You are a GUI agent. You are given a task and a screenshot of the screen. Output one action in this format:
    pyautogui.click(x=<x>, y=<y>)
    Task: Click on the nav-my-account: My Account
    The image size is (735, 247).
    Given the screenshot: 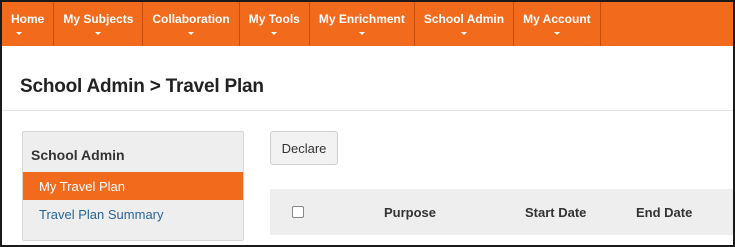 What is the action you would take?
    pyautogui.click(x=557, y=24)
    